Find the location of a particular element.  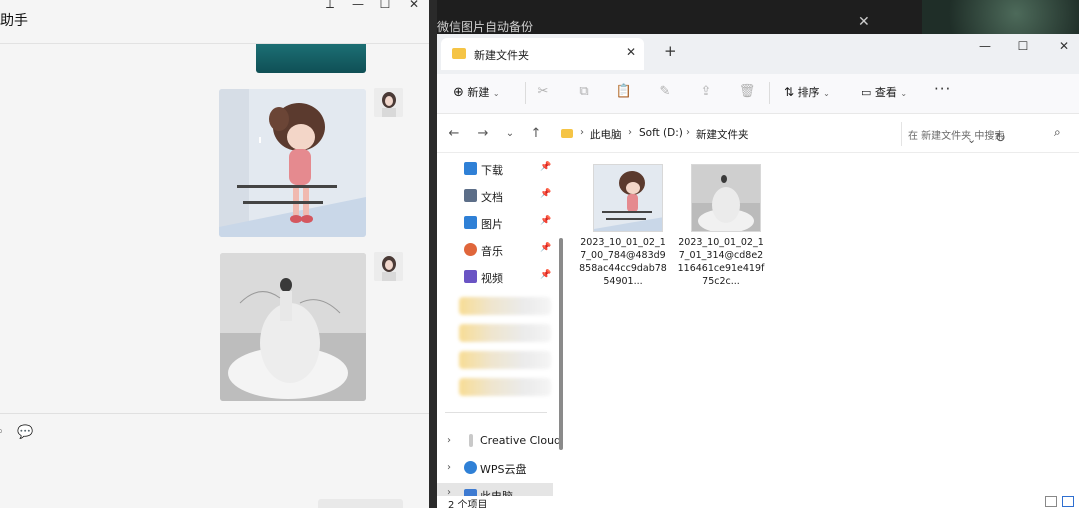

cut-icon: ✂ is located at coordinates (543, 91).